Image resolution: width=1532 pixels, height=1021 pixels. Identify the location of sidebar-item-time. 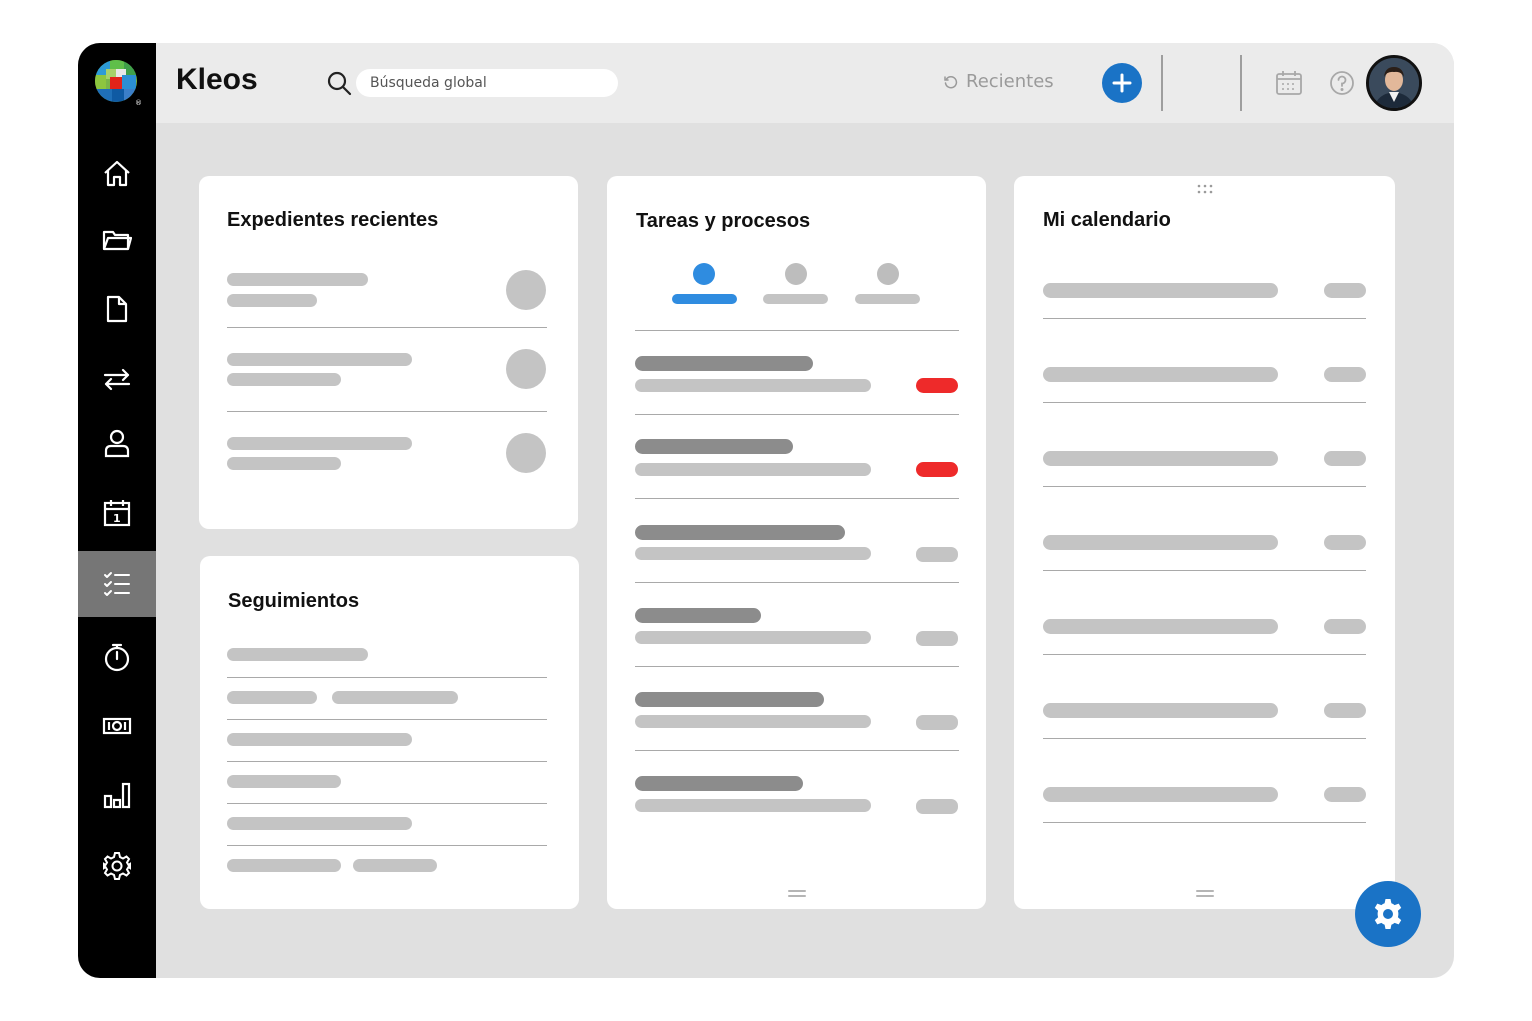
(117, 657).